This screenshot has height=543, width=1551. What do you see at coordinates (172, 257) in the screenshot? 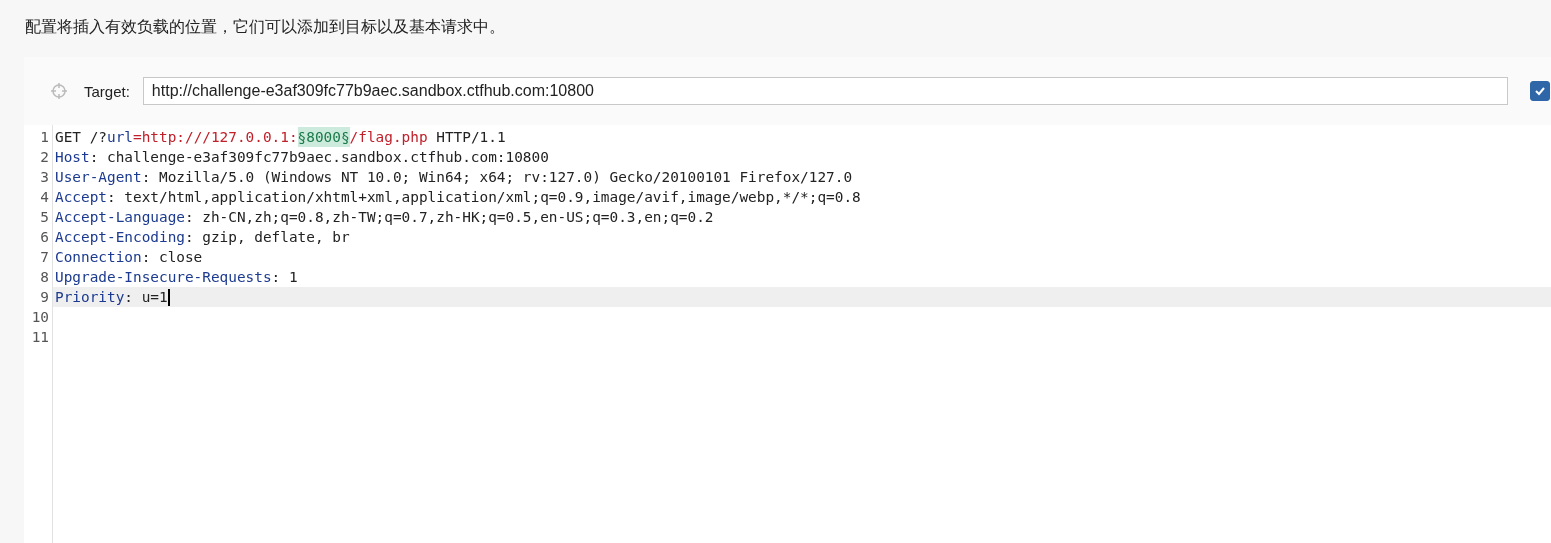
I see `code-text: : close` at bounding box center [172, 257].